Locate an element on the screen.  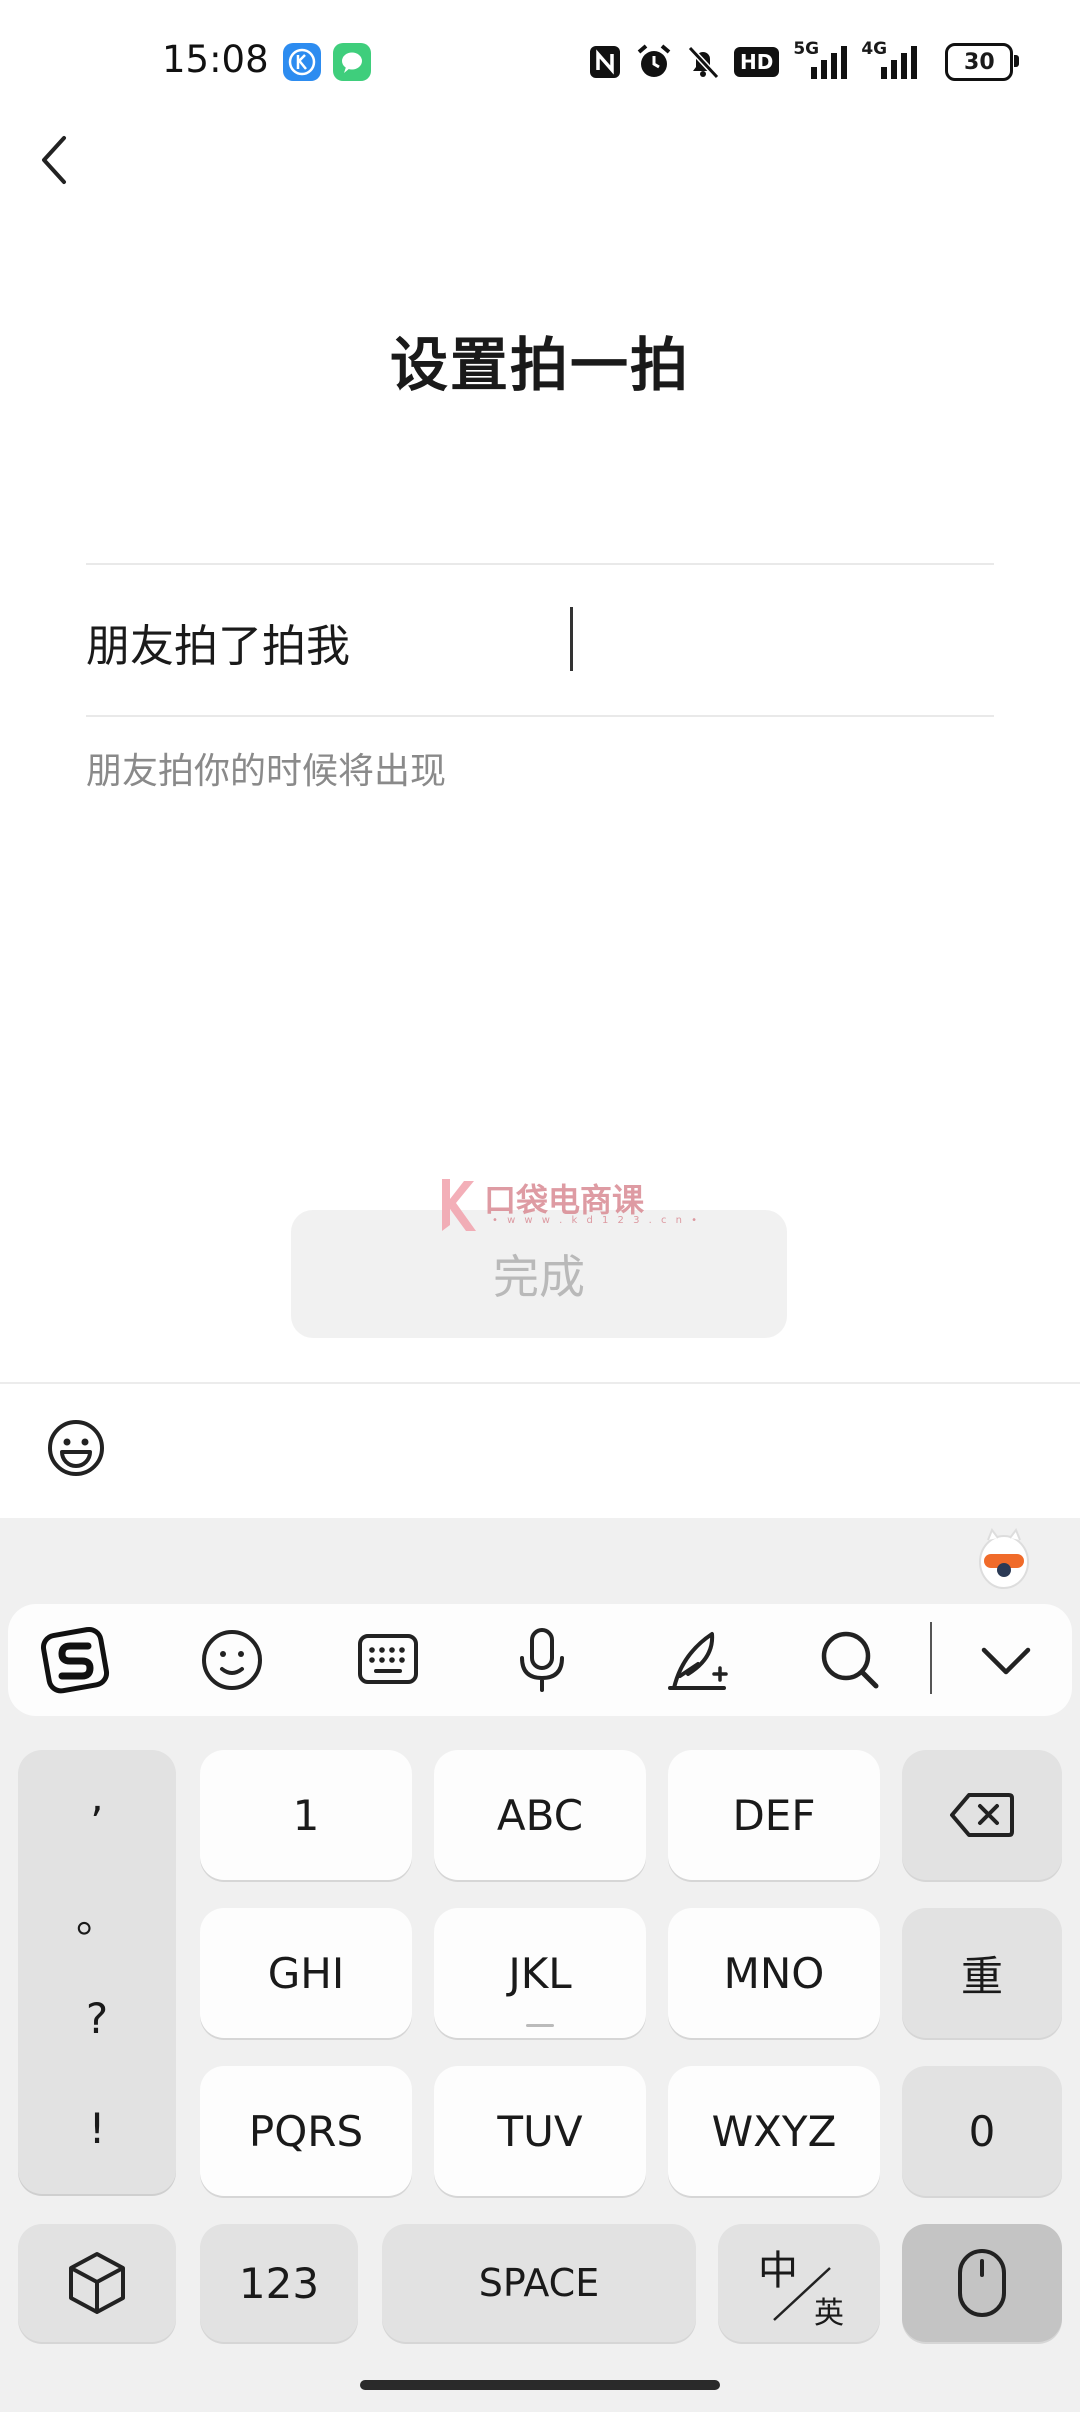
collapse-keyboard-button is located at coordinates (1006, 1660).